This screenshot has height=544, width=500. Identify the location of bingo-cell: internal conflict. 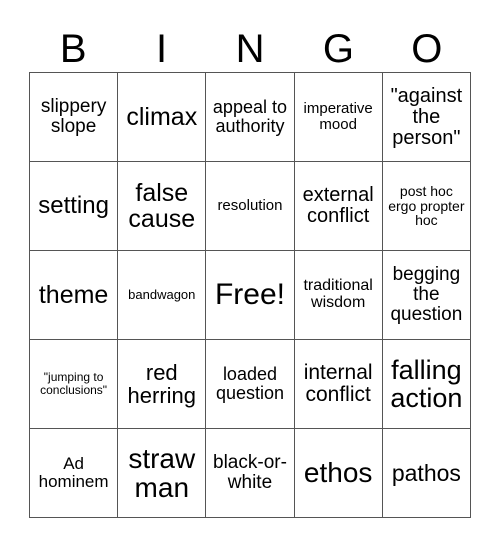
(338, 384).